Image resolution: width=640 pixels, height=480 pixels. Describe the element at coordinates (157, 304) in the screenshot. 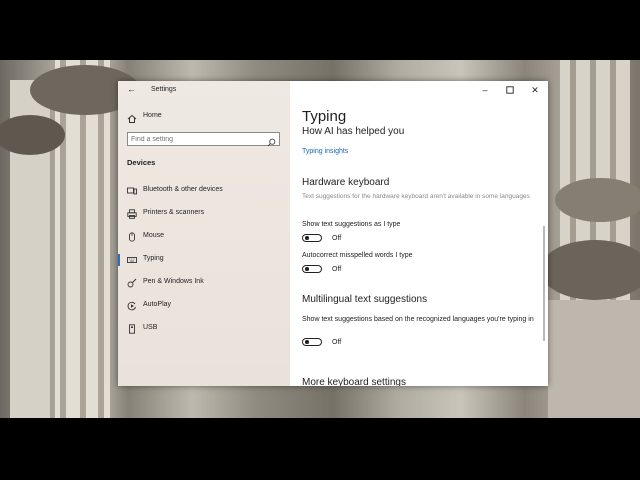

I see `sidebar-item-label: AutoPlay` at that location.